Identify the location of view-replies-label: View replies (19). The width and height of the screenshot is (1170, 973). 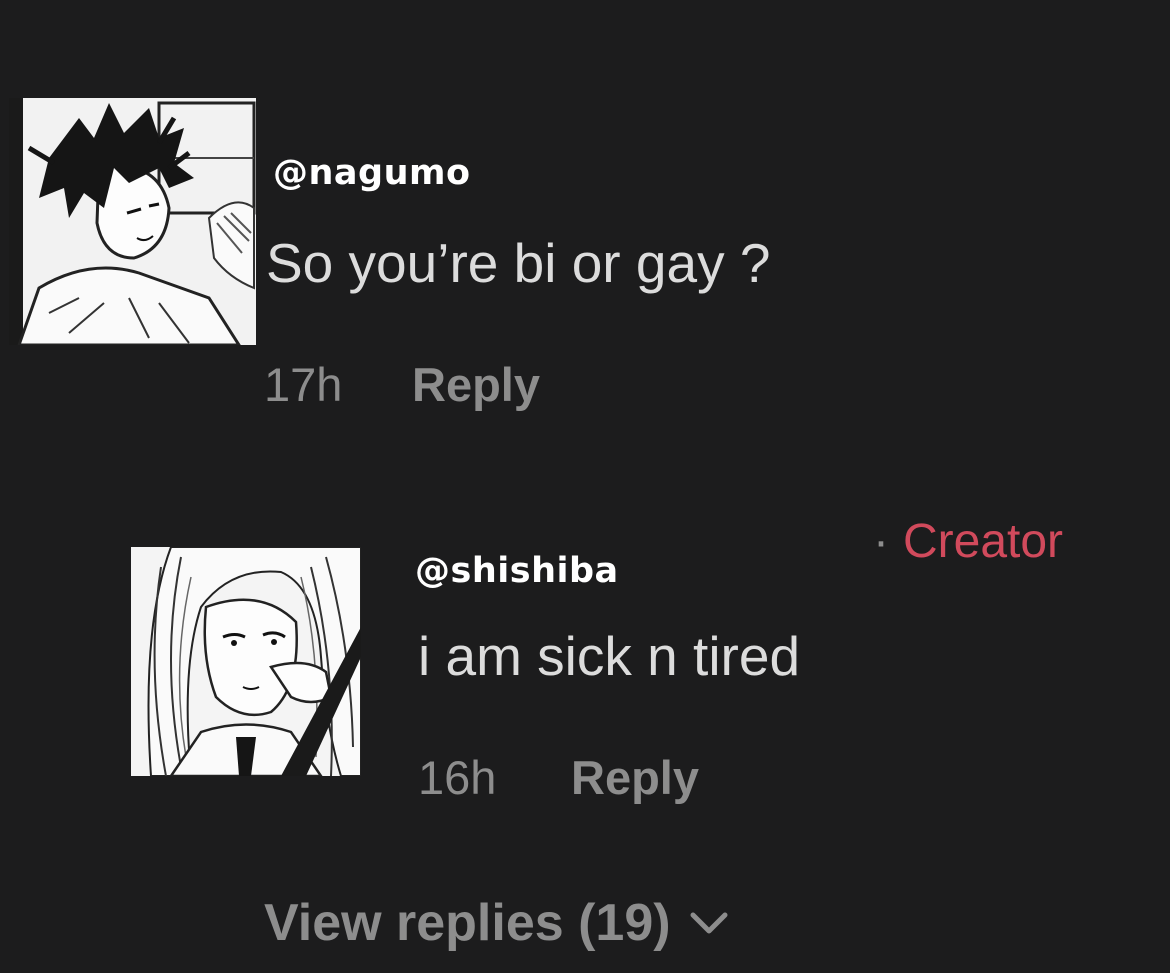
(467, 923).